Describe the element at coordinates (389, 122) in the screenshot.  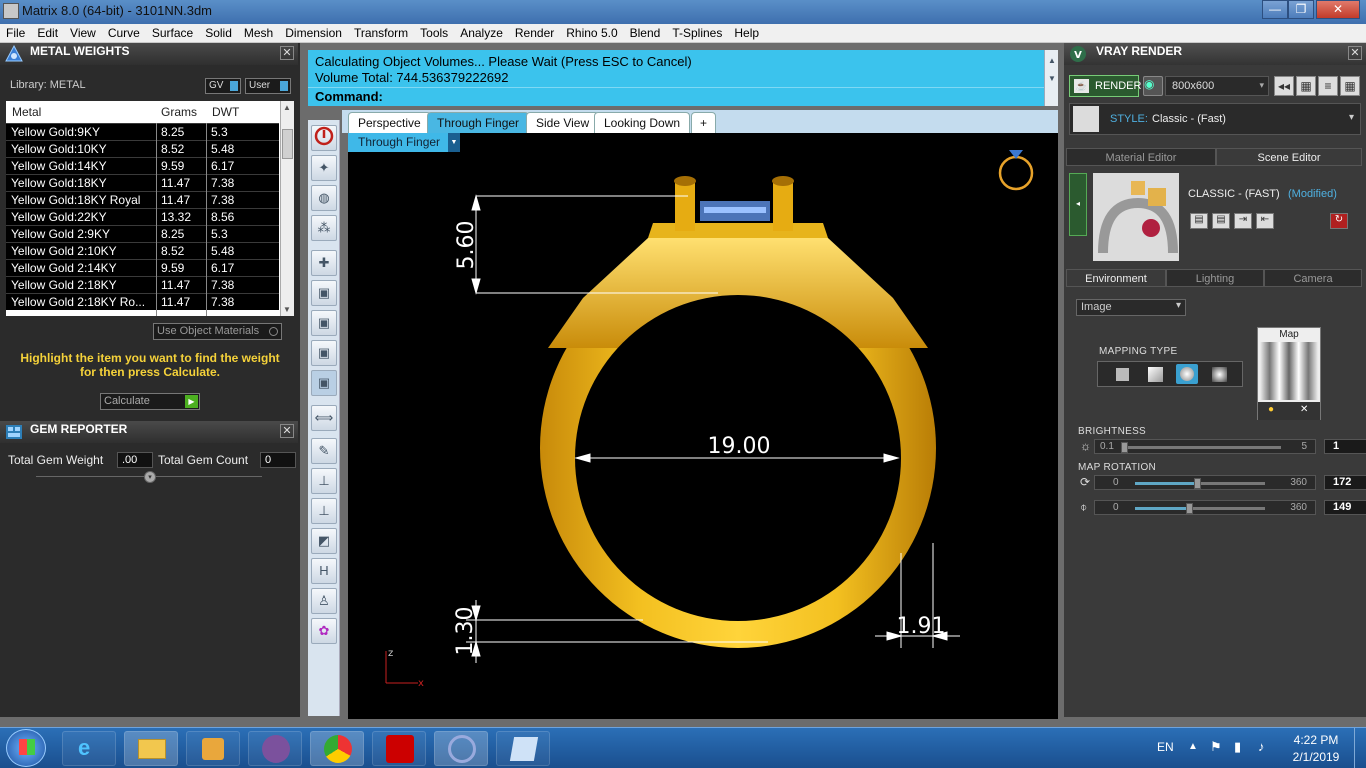
I see `tab-perspective: Perspective` at that location.